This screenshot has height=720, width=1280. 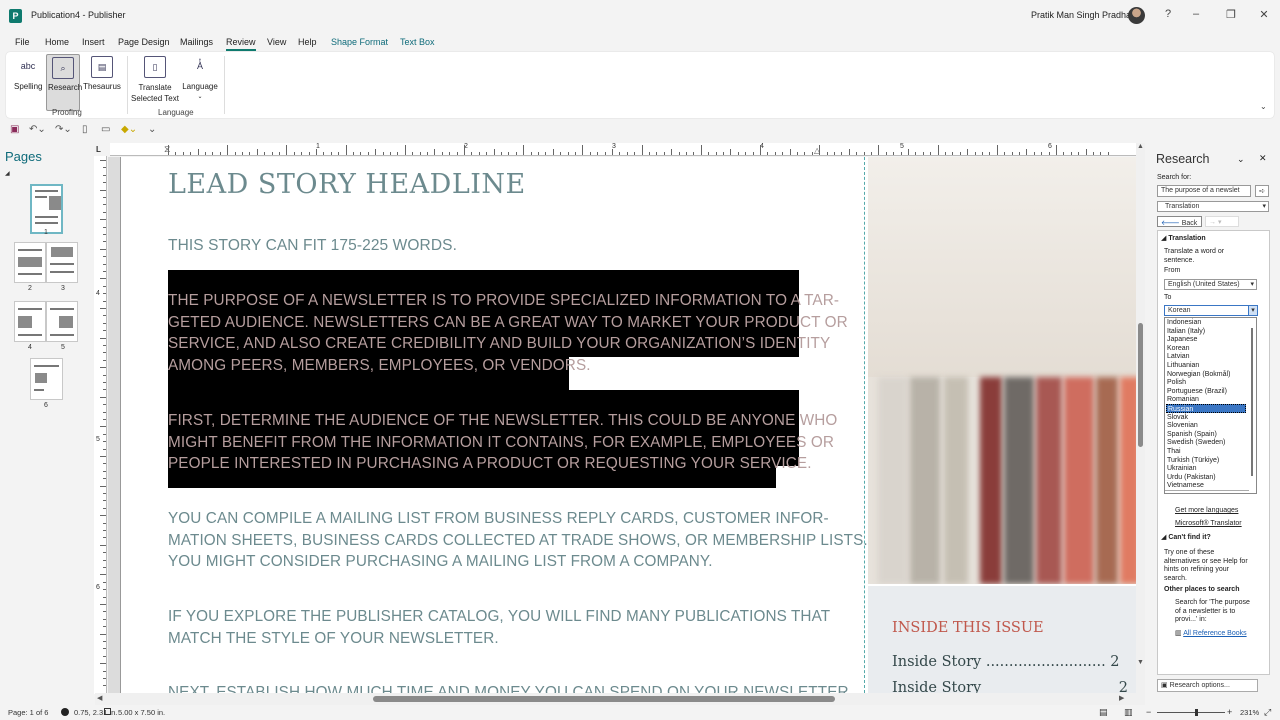 What do you see at coordinates (64, 82) in the screenshot?
I see `research-button: ⌕ Research` at bounding box center [64, 82].